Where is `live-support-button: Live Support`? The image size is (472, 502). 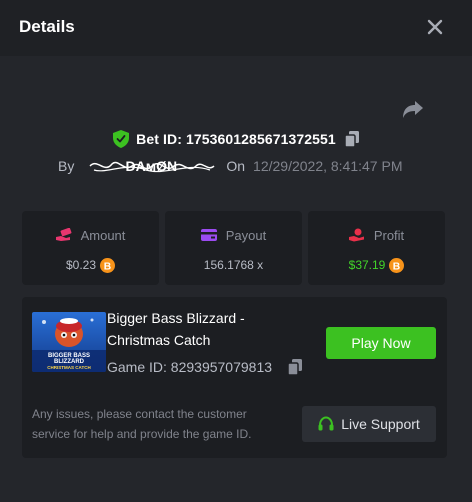
live-support-button: Live Support is located at coordinates (369, 424).